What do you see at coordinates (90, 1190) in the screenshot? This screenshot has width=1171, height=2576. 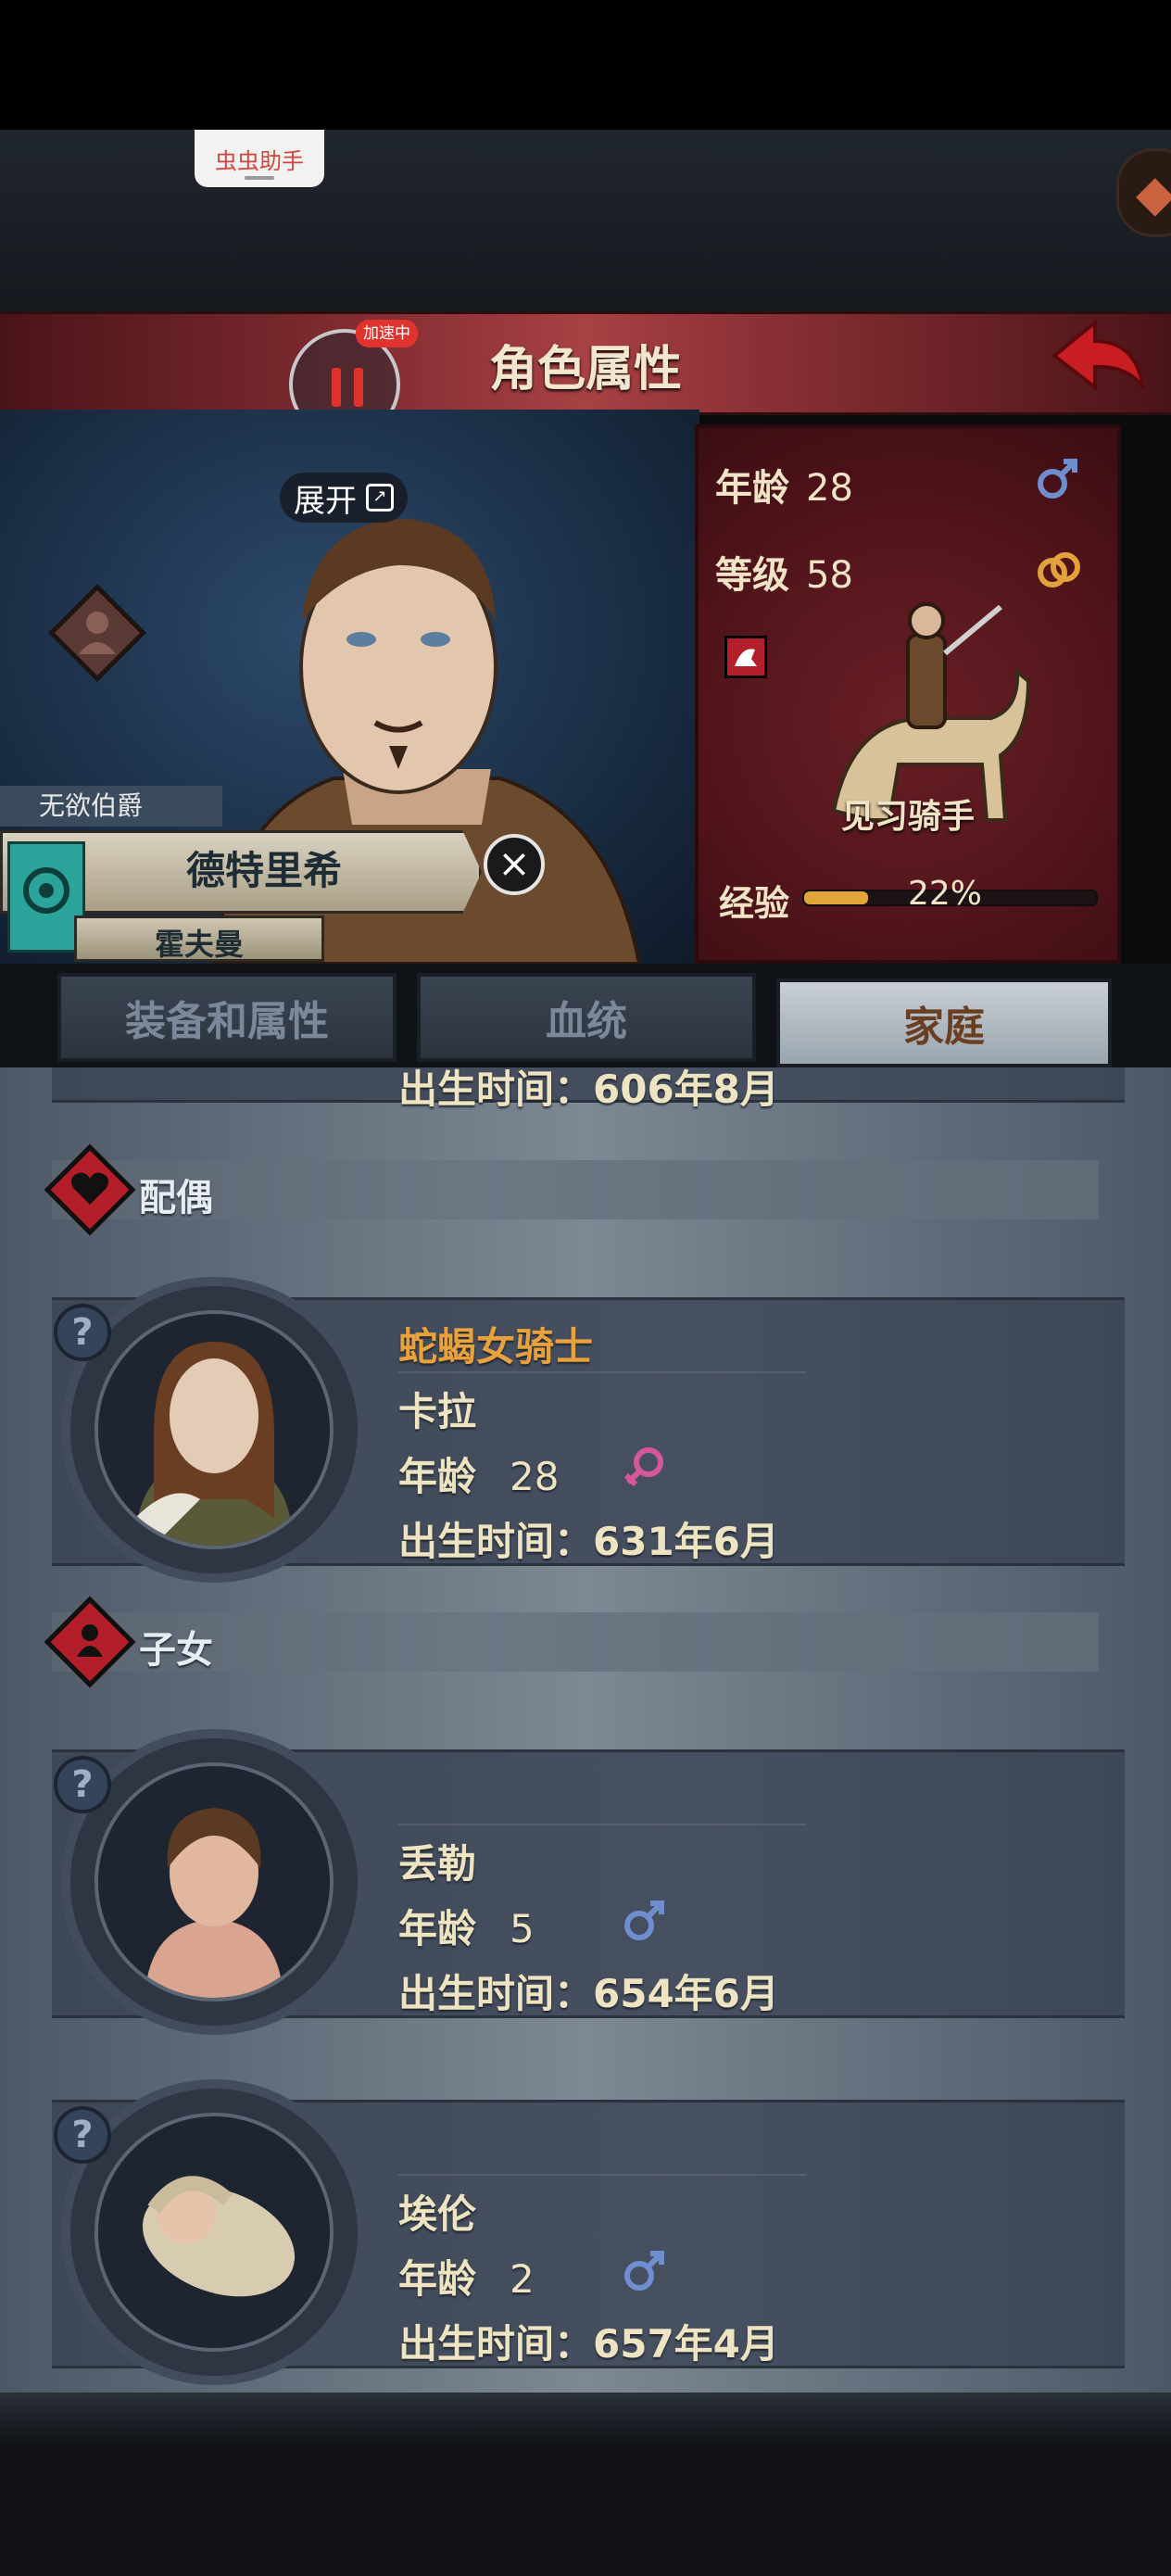 I see `heart-icon` at bounding box center [90, 1190].